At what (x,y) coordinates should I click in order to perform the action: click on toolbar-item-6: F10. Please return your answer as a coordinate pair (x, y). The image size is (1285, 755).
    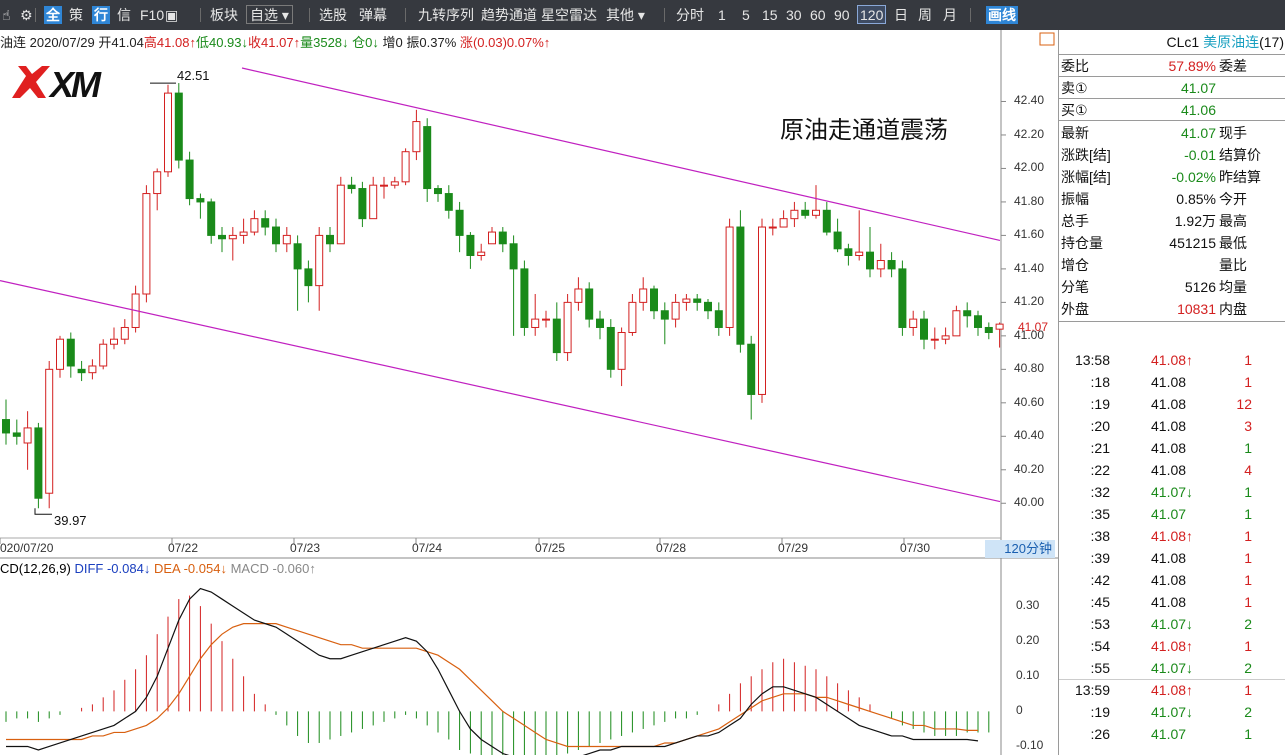
    Looking at the image, I should click on (152, 15).